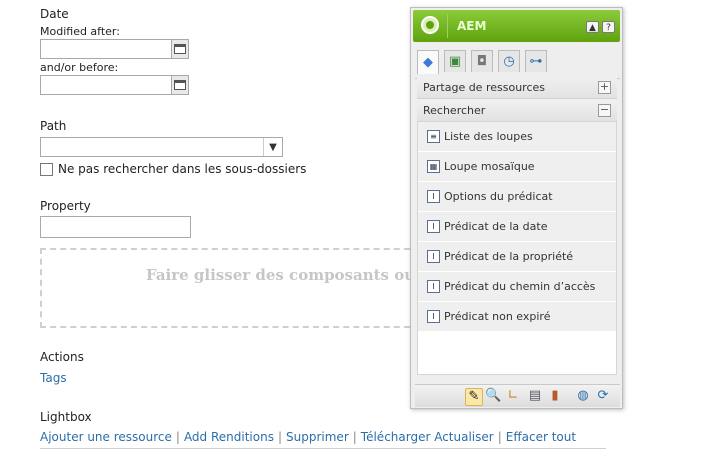 Image resolution: width=716 pixels, height=450 pixels. Describe the element at coordinates (488, 136) in the screenshot. I see `component-label: Liste des loupes` at that location.